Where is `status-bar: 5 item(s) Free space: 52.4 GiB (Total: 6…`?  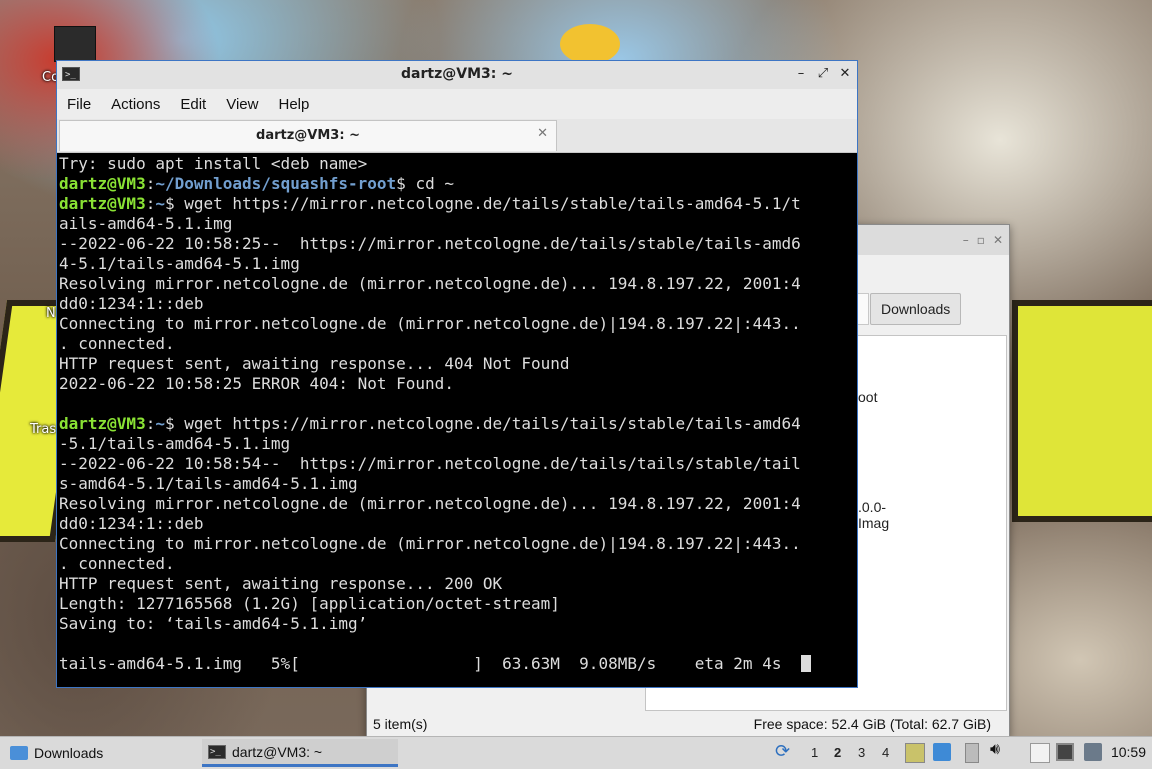
status-bar: 5 item(s) Free space: 52.4 GiB (Total: 6… is located at coordinates (688, 725).